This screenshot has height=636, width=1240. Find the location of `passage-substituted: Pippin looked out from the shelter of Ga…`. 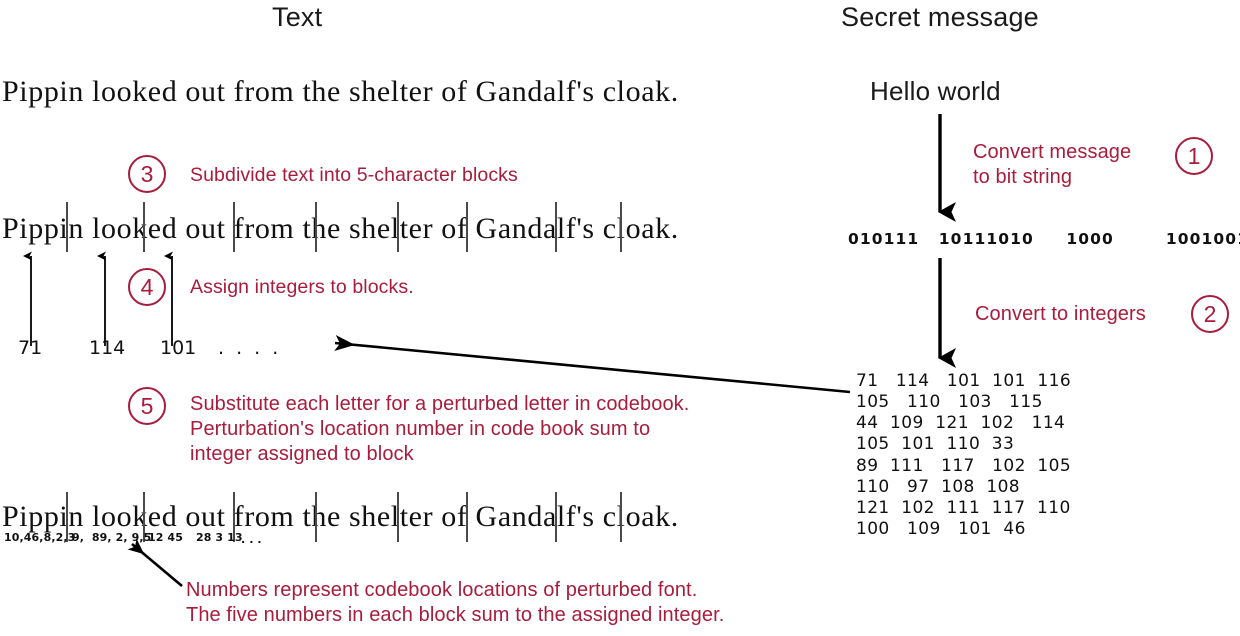

passage-substituted: Pippin looked out from the shelter of Ga… is located at coordinates (340, 516).